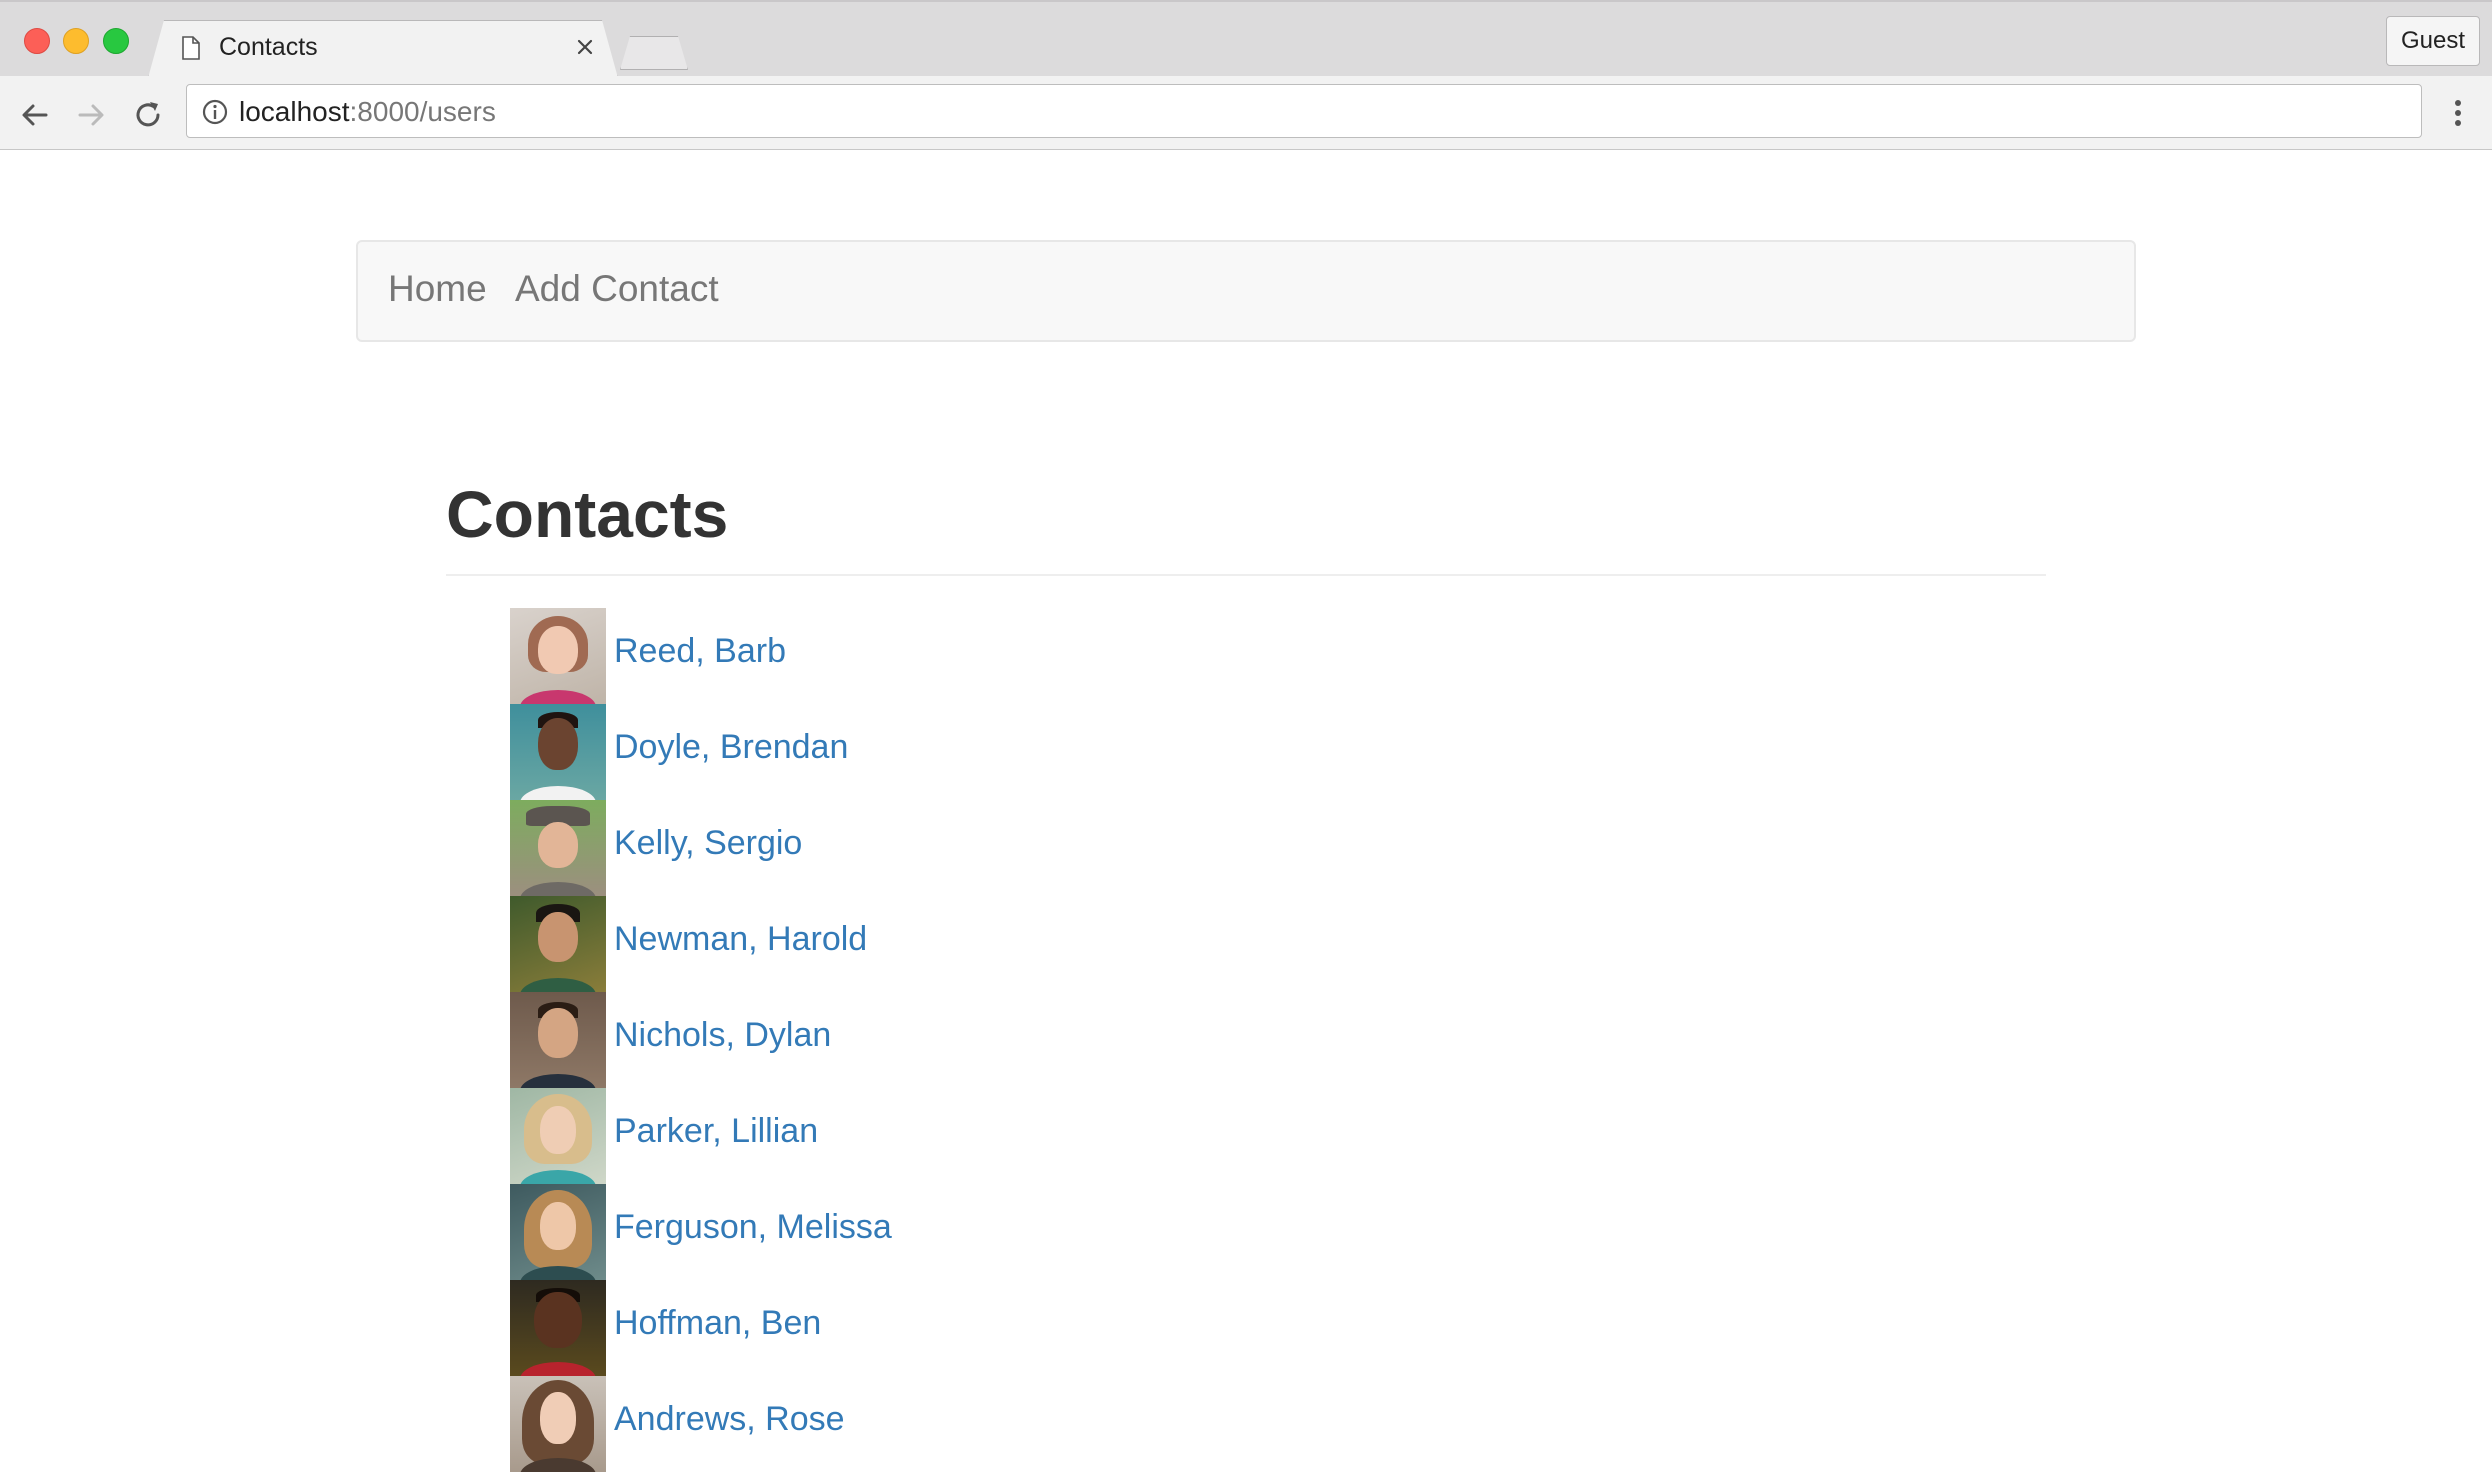  Describe the element at coordinates (717, 1323) in the screenshot. I see `contact-name-link: Hoffman, Ben` at that location.